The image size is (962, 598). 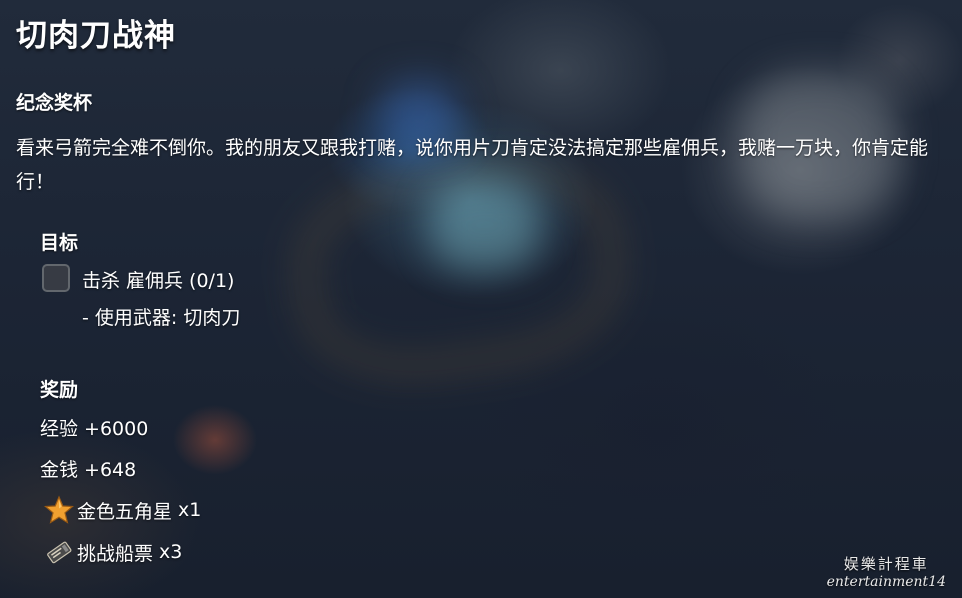 I want to click on reward-money-text: 金钱 +648, so click(x=88, y=470).